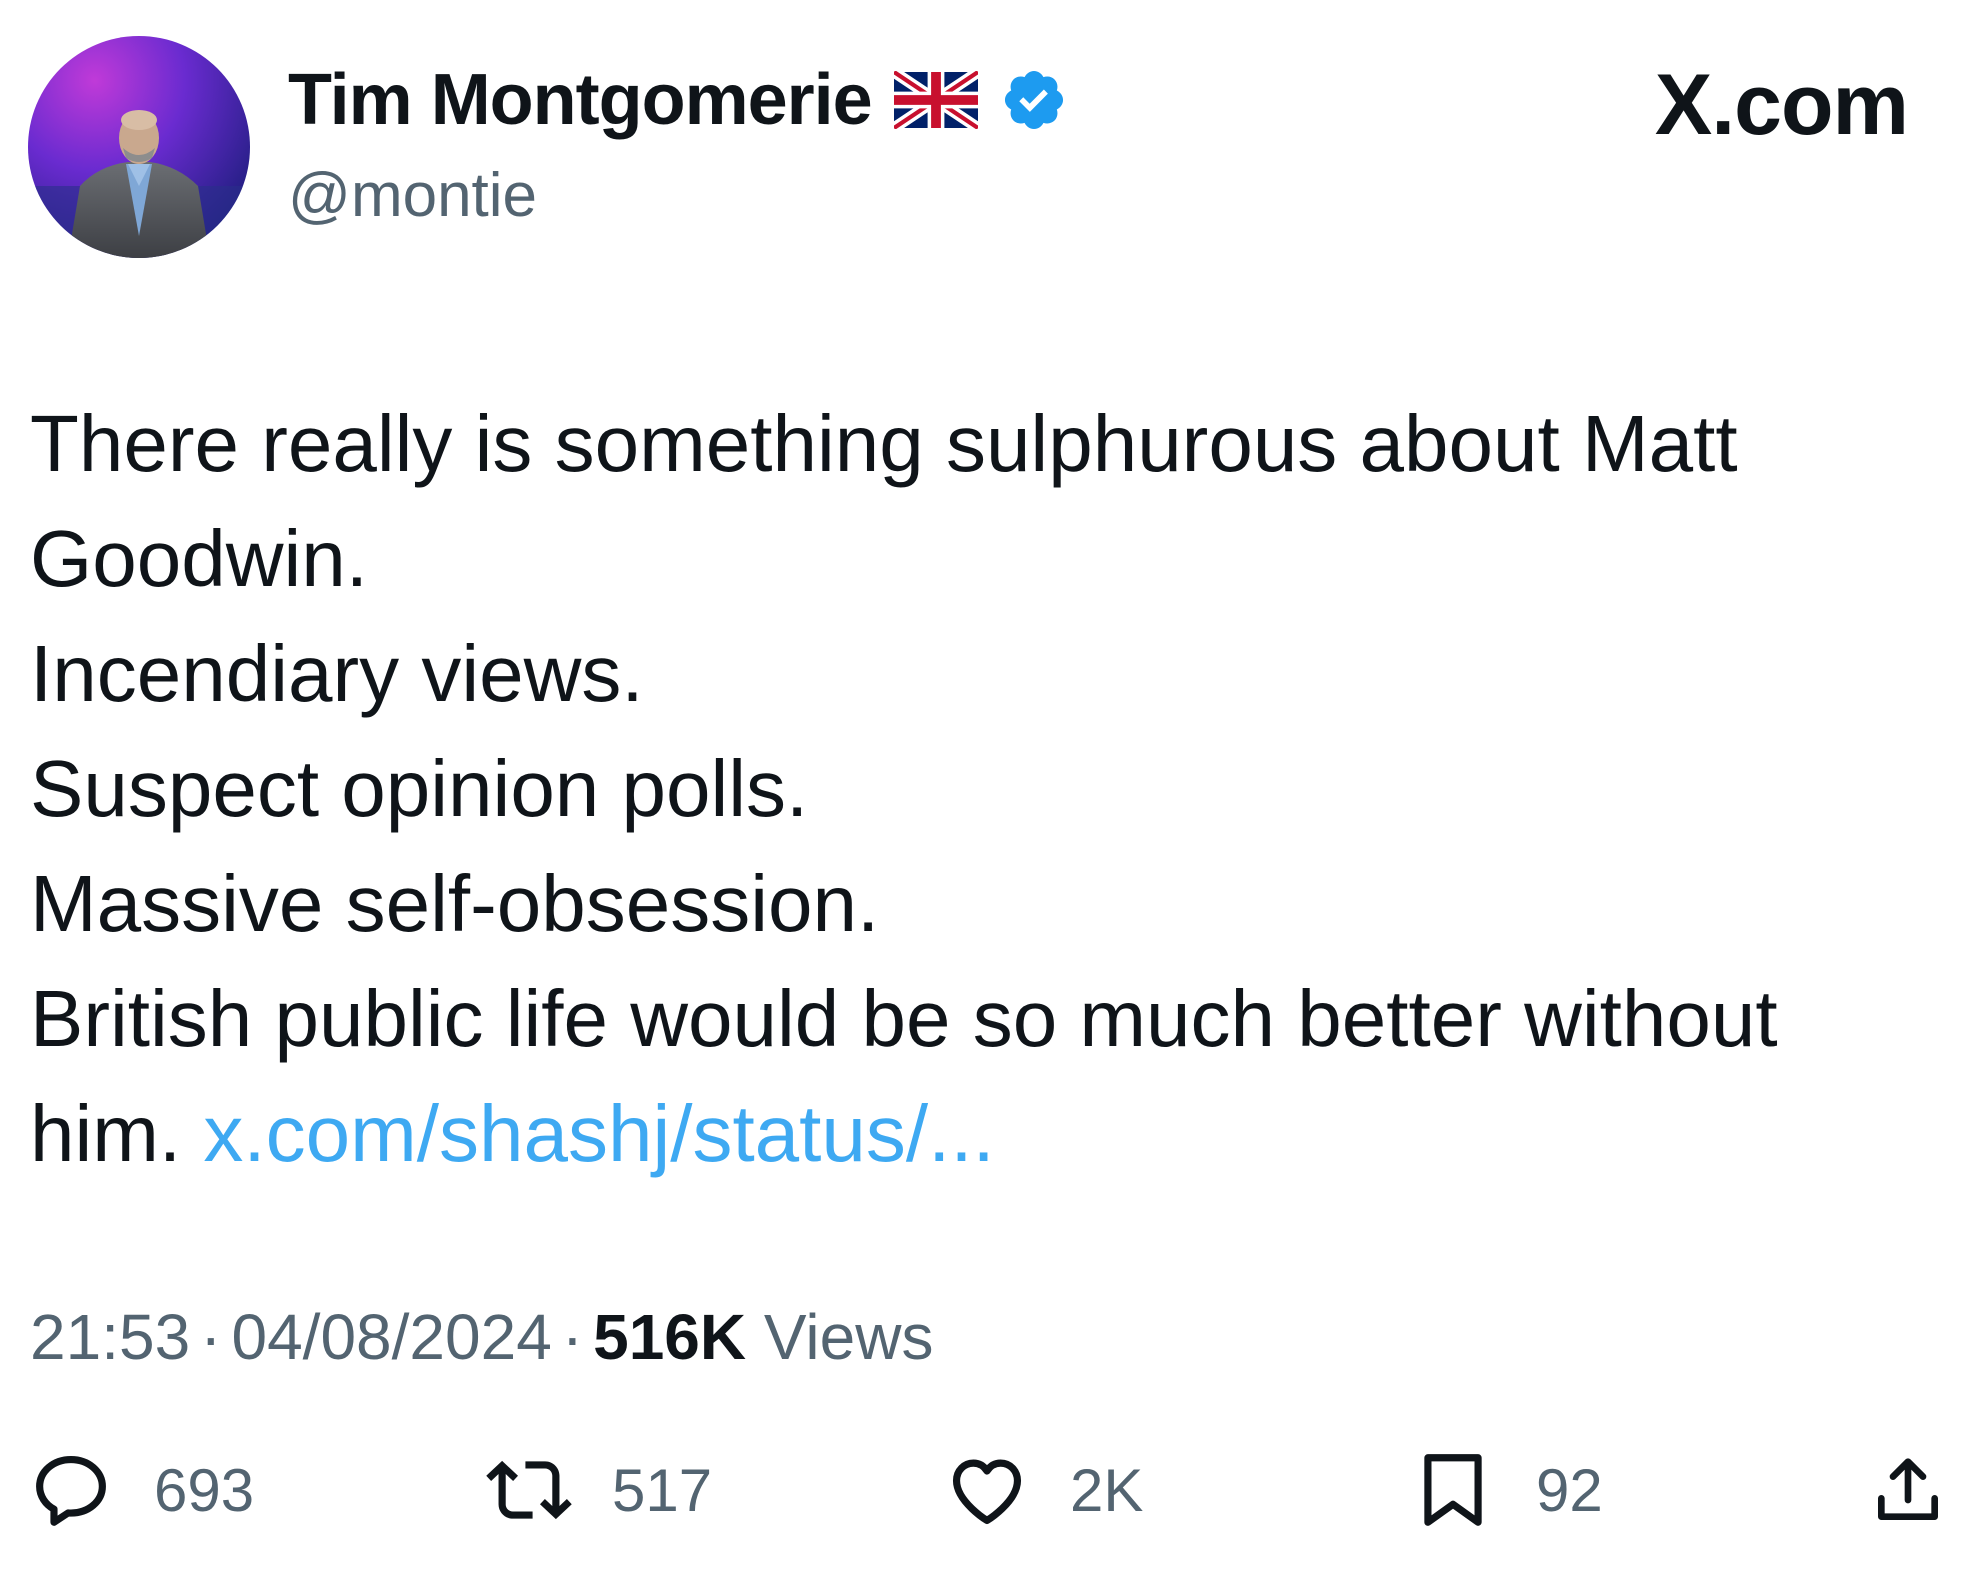 The width and height of the screenshot is (1974, 1592). Describe the element at coordinates (391, 1337) in the screenshot. I see `tweet-date: 04/08/2024` at that location.